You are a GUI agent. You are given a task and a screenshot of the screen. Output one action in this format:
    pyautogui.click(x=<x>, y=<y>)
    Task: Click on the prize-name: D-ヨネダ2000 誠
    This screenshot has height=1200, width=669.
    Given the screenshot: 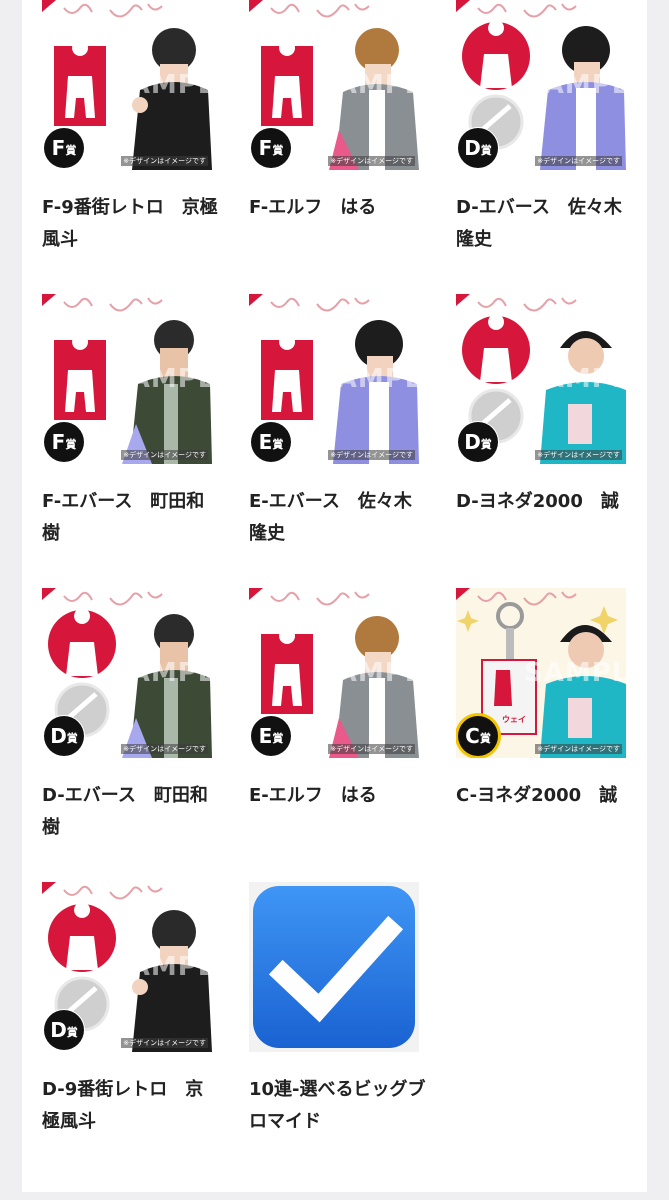 What is the action you would take?
    pyautogui.click(x=537, y=501)
    